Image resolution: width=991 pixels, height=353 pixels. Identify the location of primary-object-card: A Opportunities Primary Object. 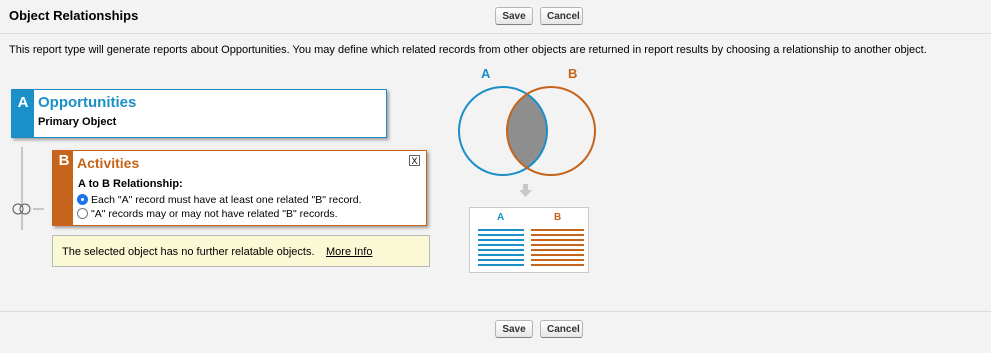
(199, 113).